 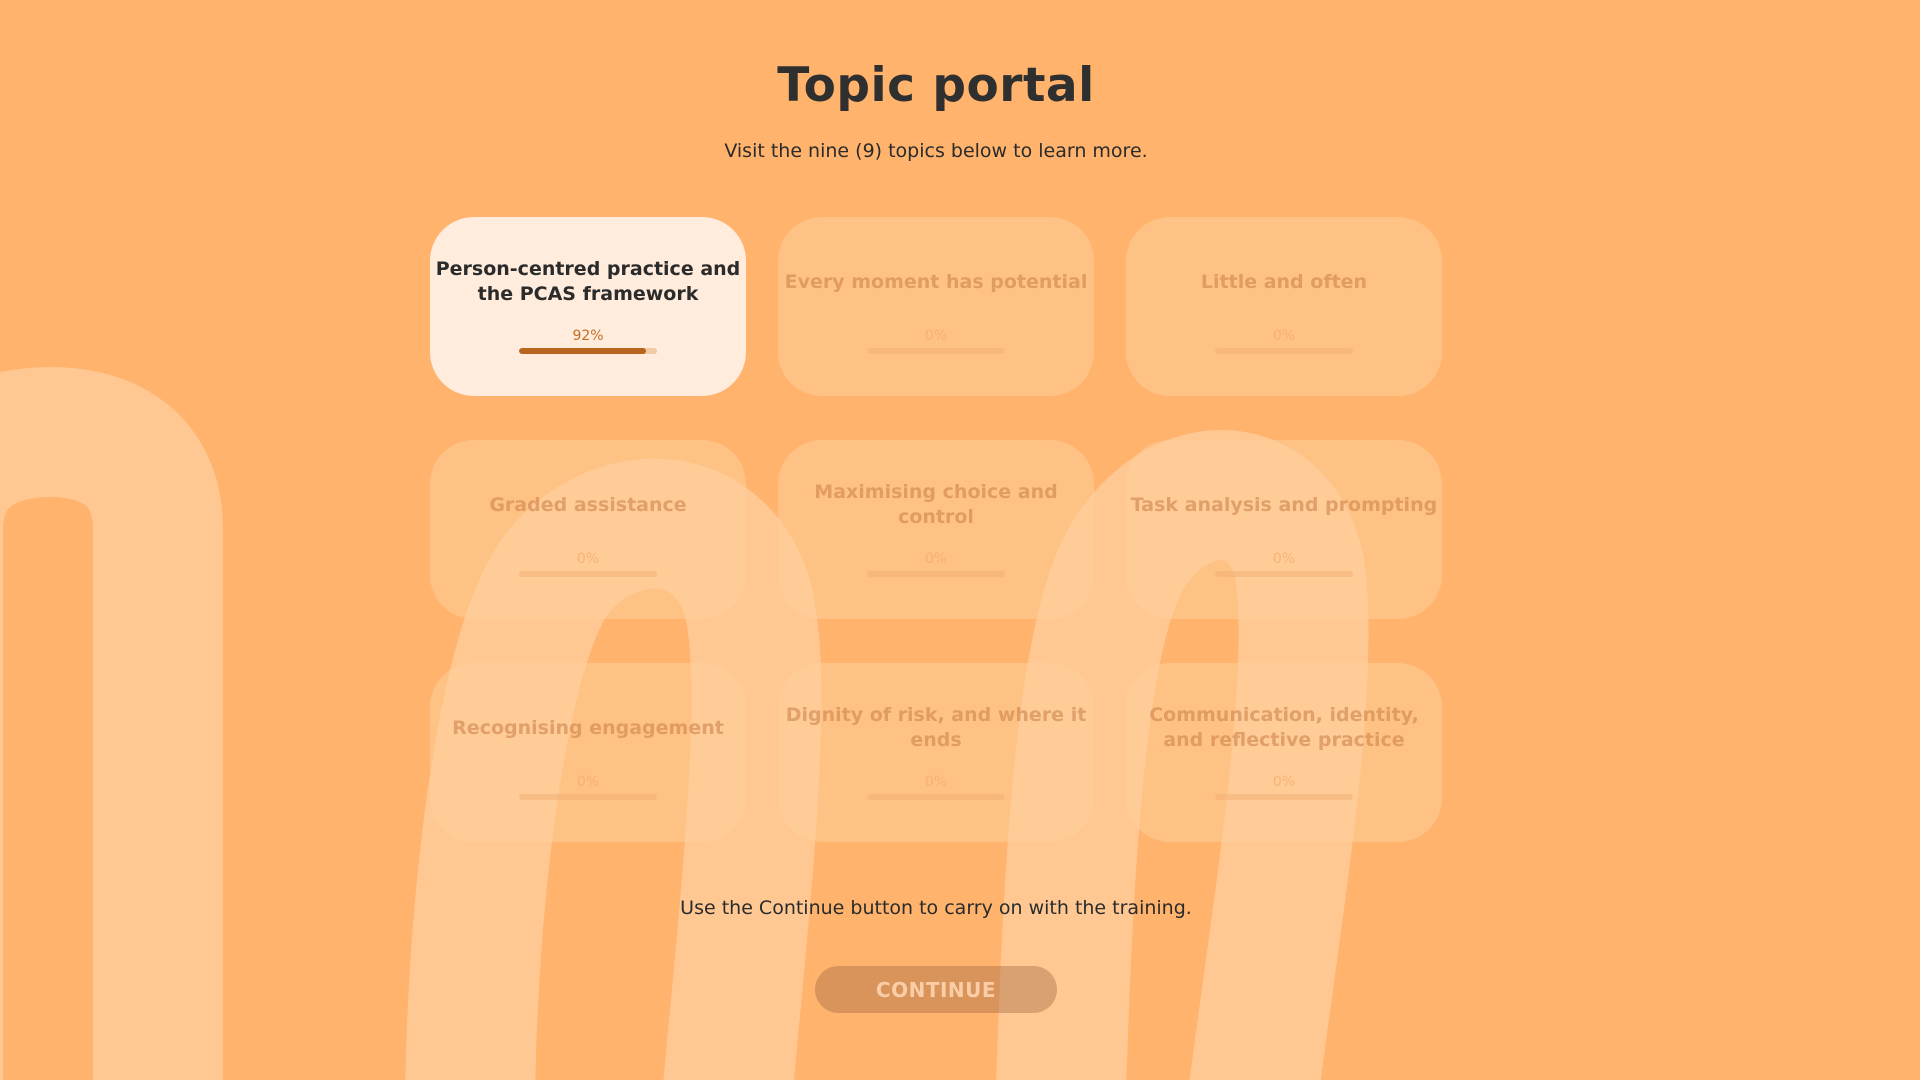 I want to click on topic-card-dignity-of-risk: Dignity of risk, and where it ends 0%, so click(x=936, y=752).